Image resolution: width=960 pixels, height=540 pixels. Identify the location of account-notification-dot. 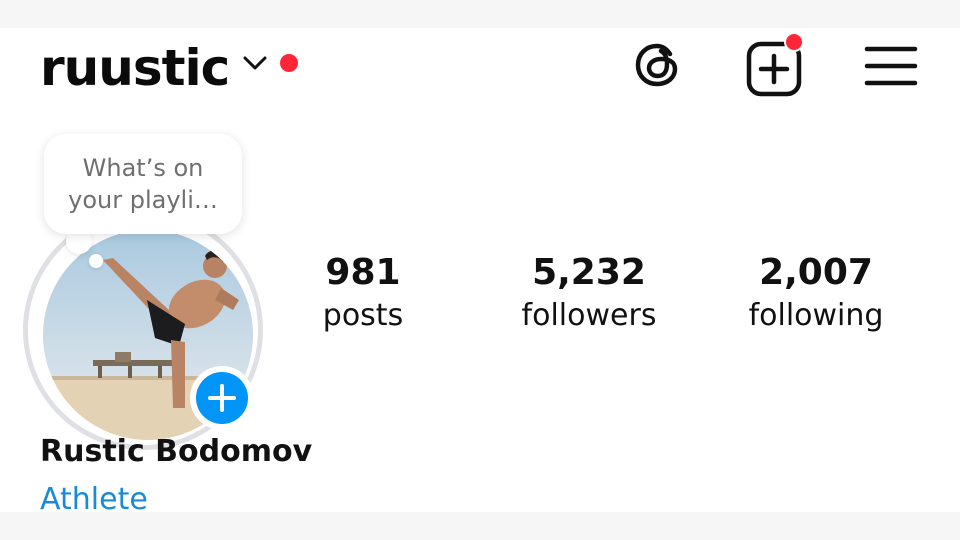
(289, 63).